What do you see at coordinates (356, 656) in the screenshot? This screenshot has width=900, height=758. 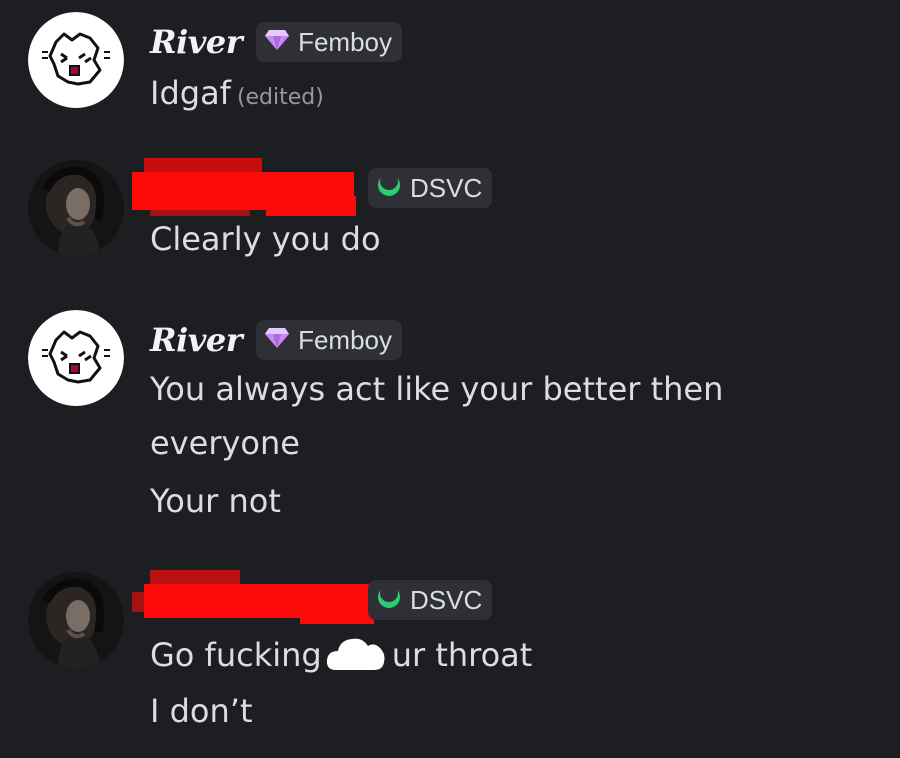 I see `cloud-emoji` at bounding box center [356, 656].